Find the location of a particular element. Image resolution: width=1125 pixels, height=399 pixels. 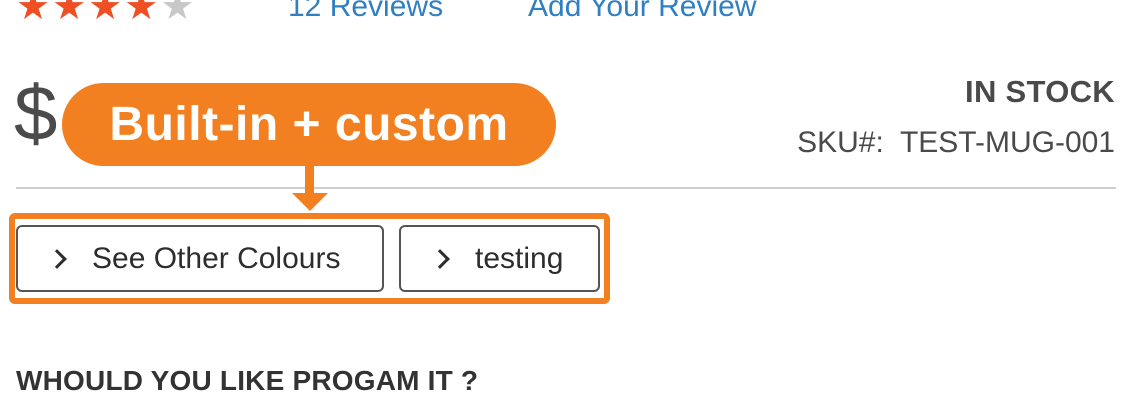

stock-status: IN STOCK is located at coordinates (1040, 91).